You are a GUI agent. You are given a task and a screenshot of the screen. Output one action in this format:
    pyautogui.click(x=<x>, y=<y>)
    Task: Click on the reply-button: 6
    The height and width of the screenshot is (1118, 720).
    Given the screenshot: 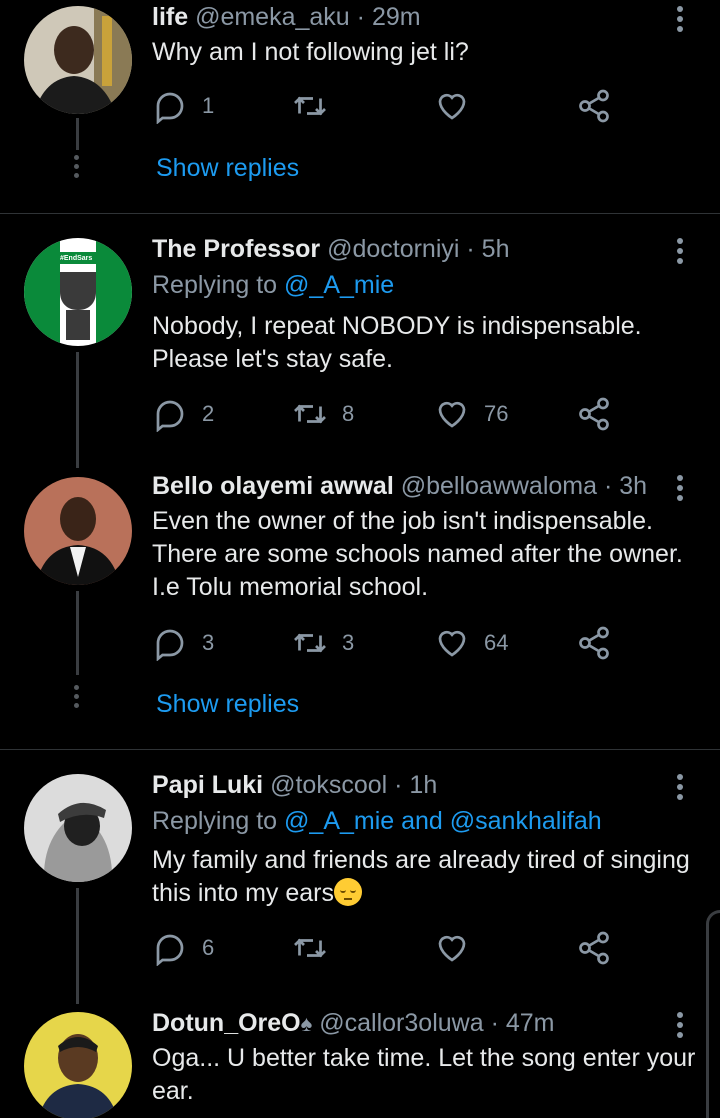 What is the action you would take?
    pyautogui.click(x=183, y=948)
    